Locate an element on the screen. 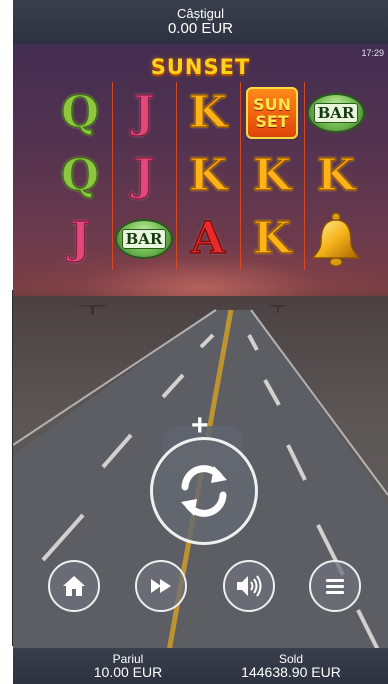  home-icon is located at coordinates (74, 586).